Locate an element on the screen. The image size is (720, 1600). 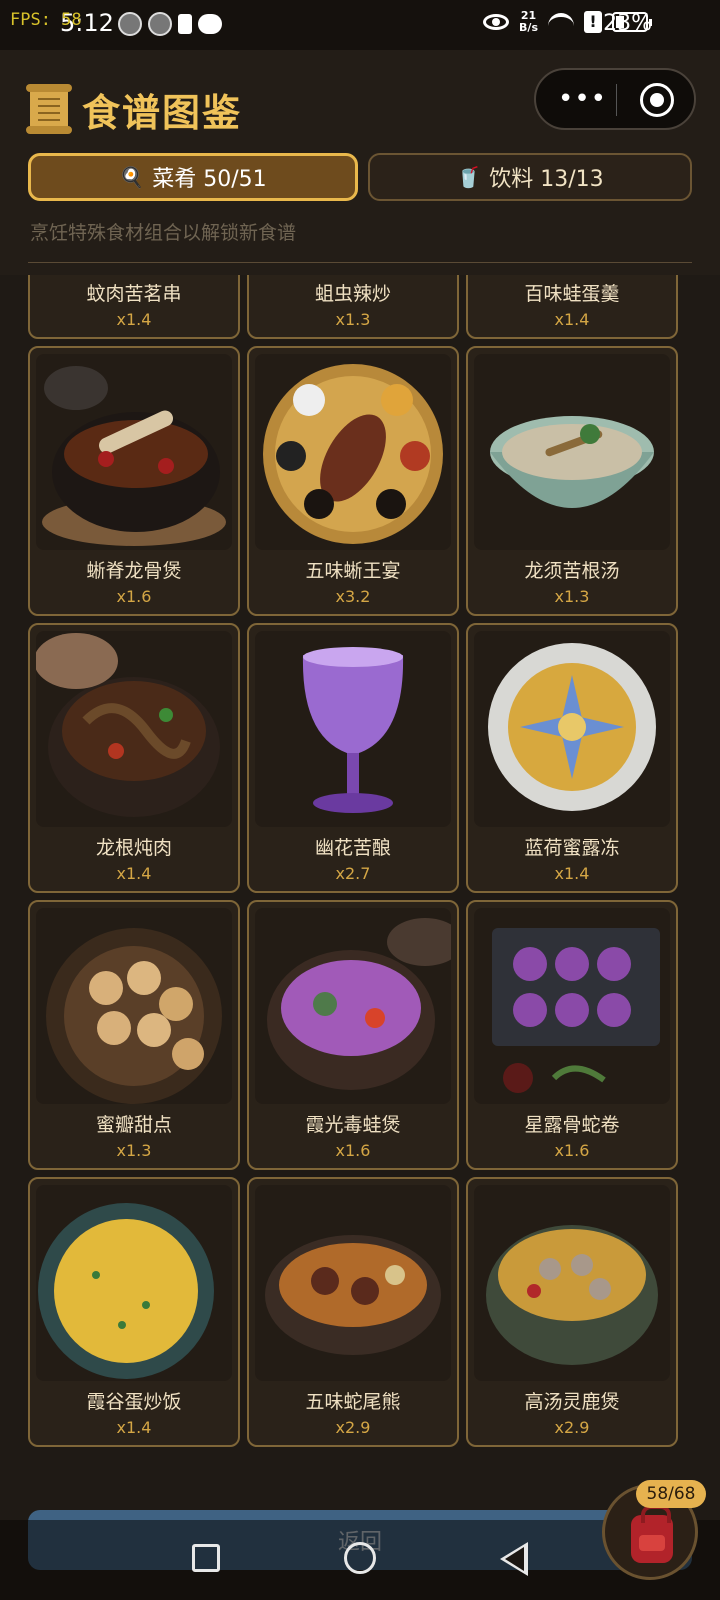
recipe-card: 龙根炖肉 x1.4 is located at coordinates (134, 758).